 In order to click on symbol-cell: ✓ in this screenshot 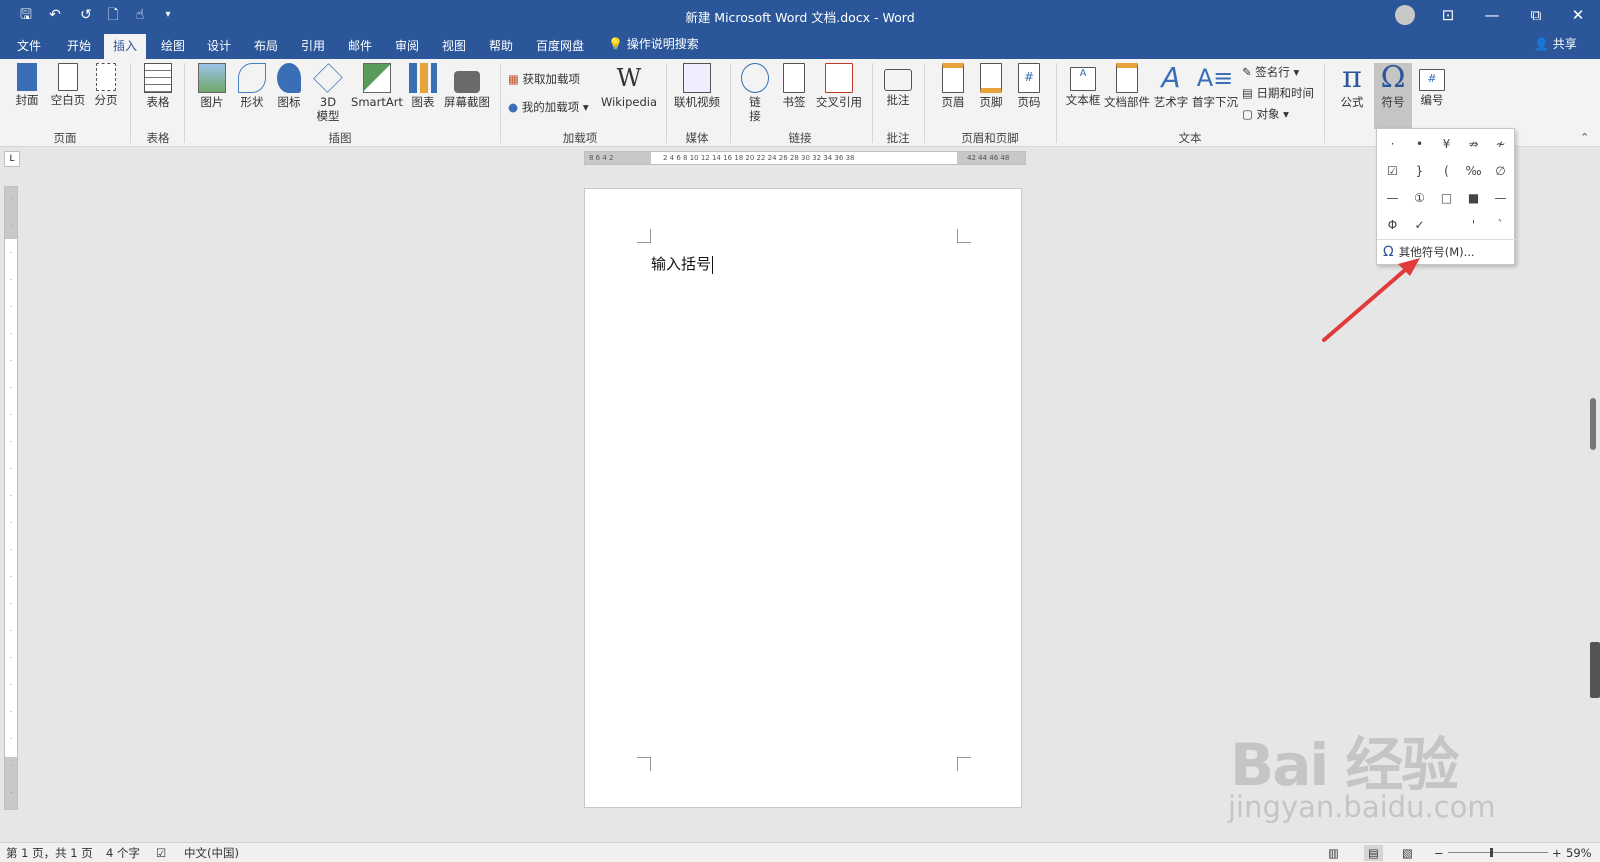, I will do `click(1419, 225)`.